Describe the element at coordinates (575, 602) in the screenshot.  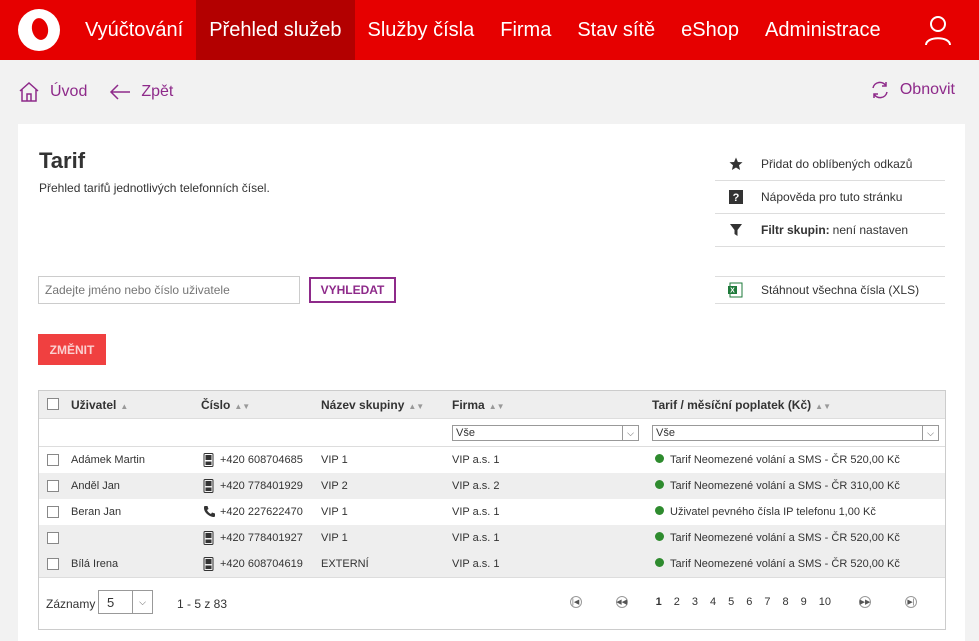
I see `first-page-icon: |◀` at that location.